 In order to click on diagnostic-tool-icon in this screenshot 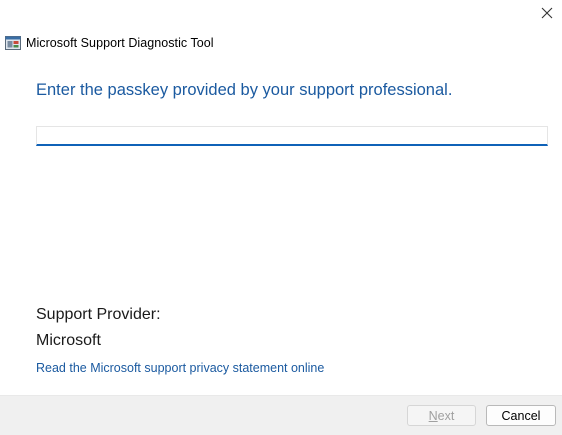, I will do `click(13, 43)`.